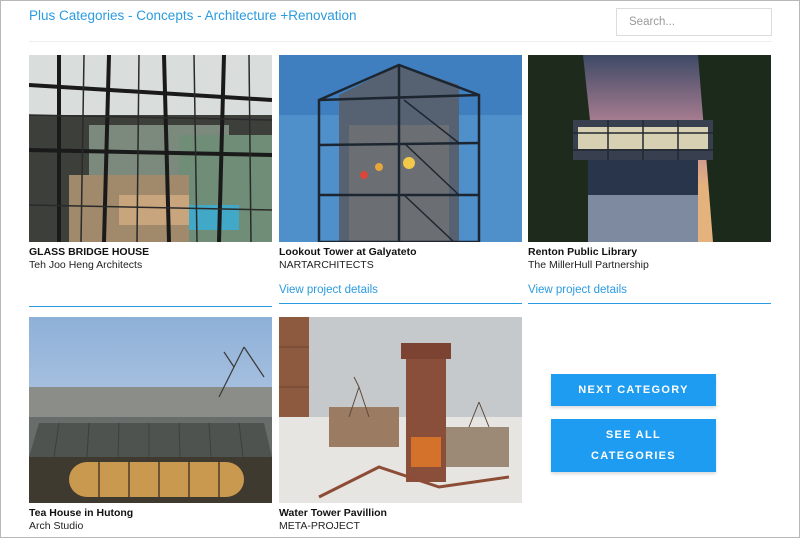 The height and width of the screenshot is (538, 800). Describe the element at coordinates (326, 265) in the screenshot. I see `project-firm: NARTARCHITECTS` at that location.